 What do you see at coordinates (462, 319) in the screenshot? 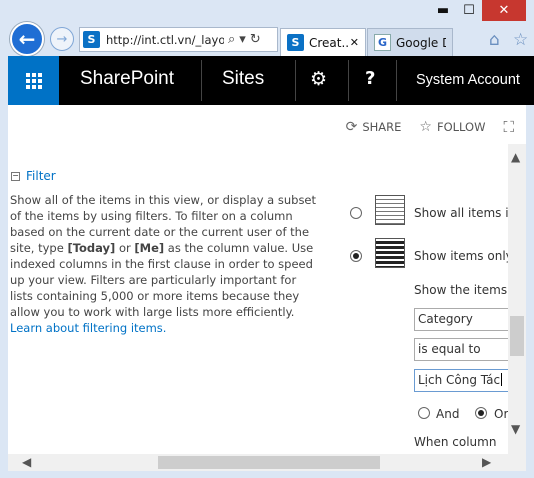
I see `column-select: Category` at bounding box center [462, 319].